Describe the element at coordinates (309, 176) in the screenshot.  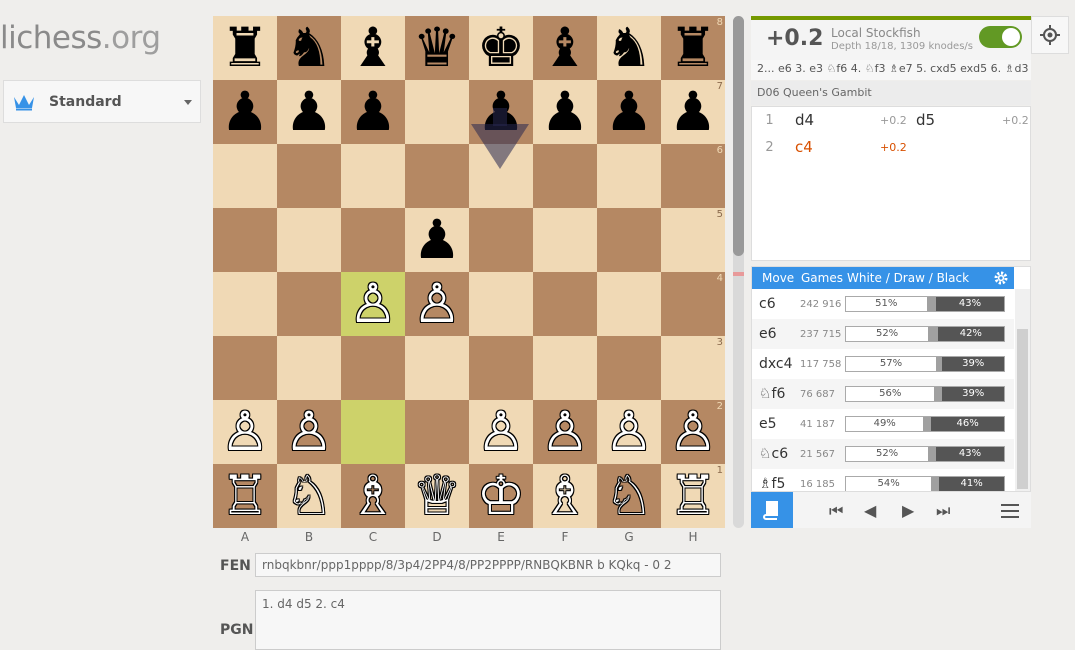
I see `square-b6` at that location.